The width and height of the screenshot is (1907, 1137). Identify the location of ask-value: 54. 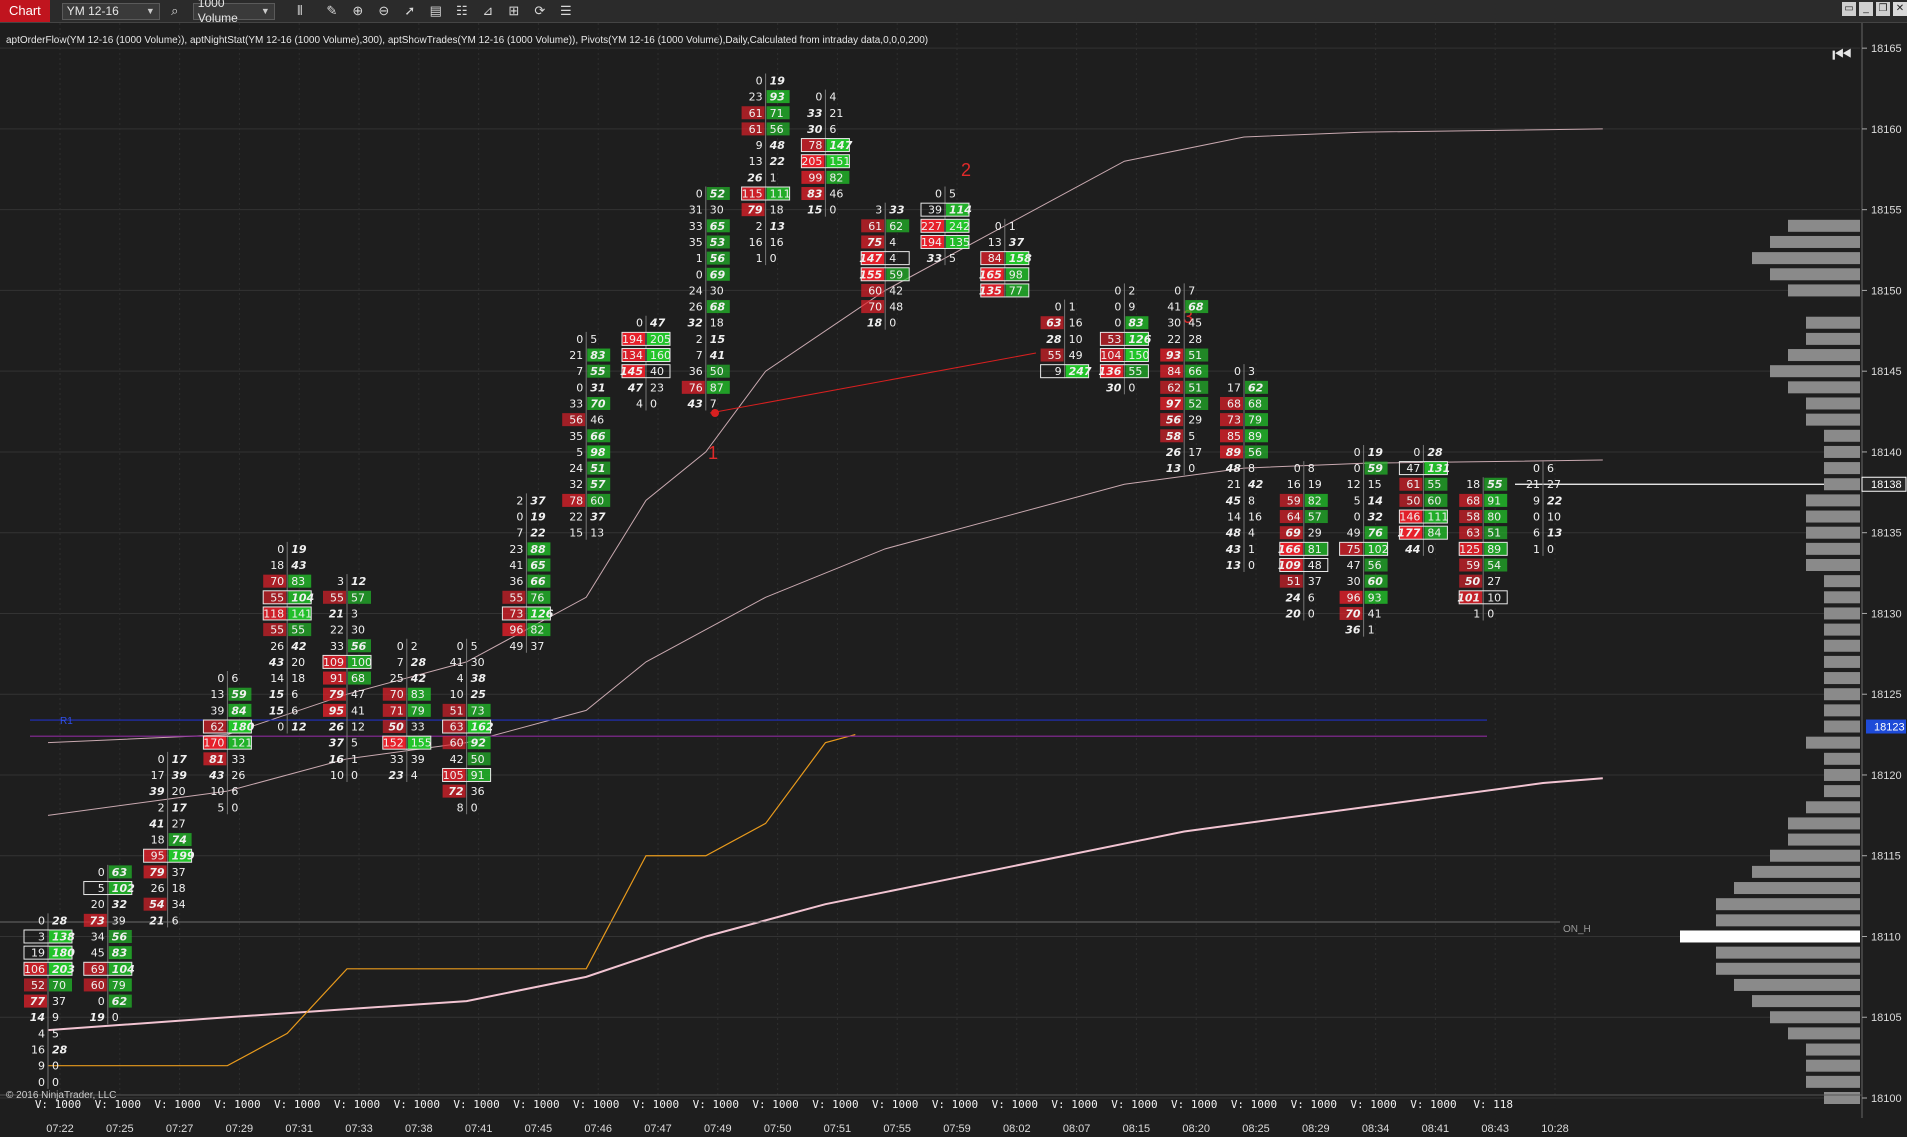
(1494, 565).